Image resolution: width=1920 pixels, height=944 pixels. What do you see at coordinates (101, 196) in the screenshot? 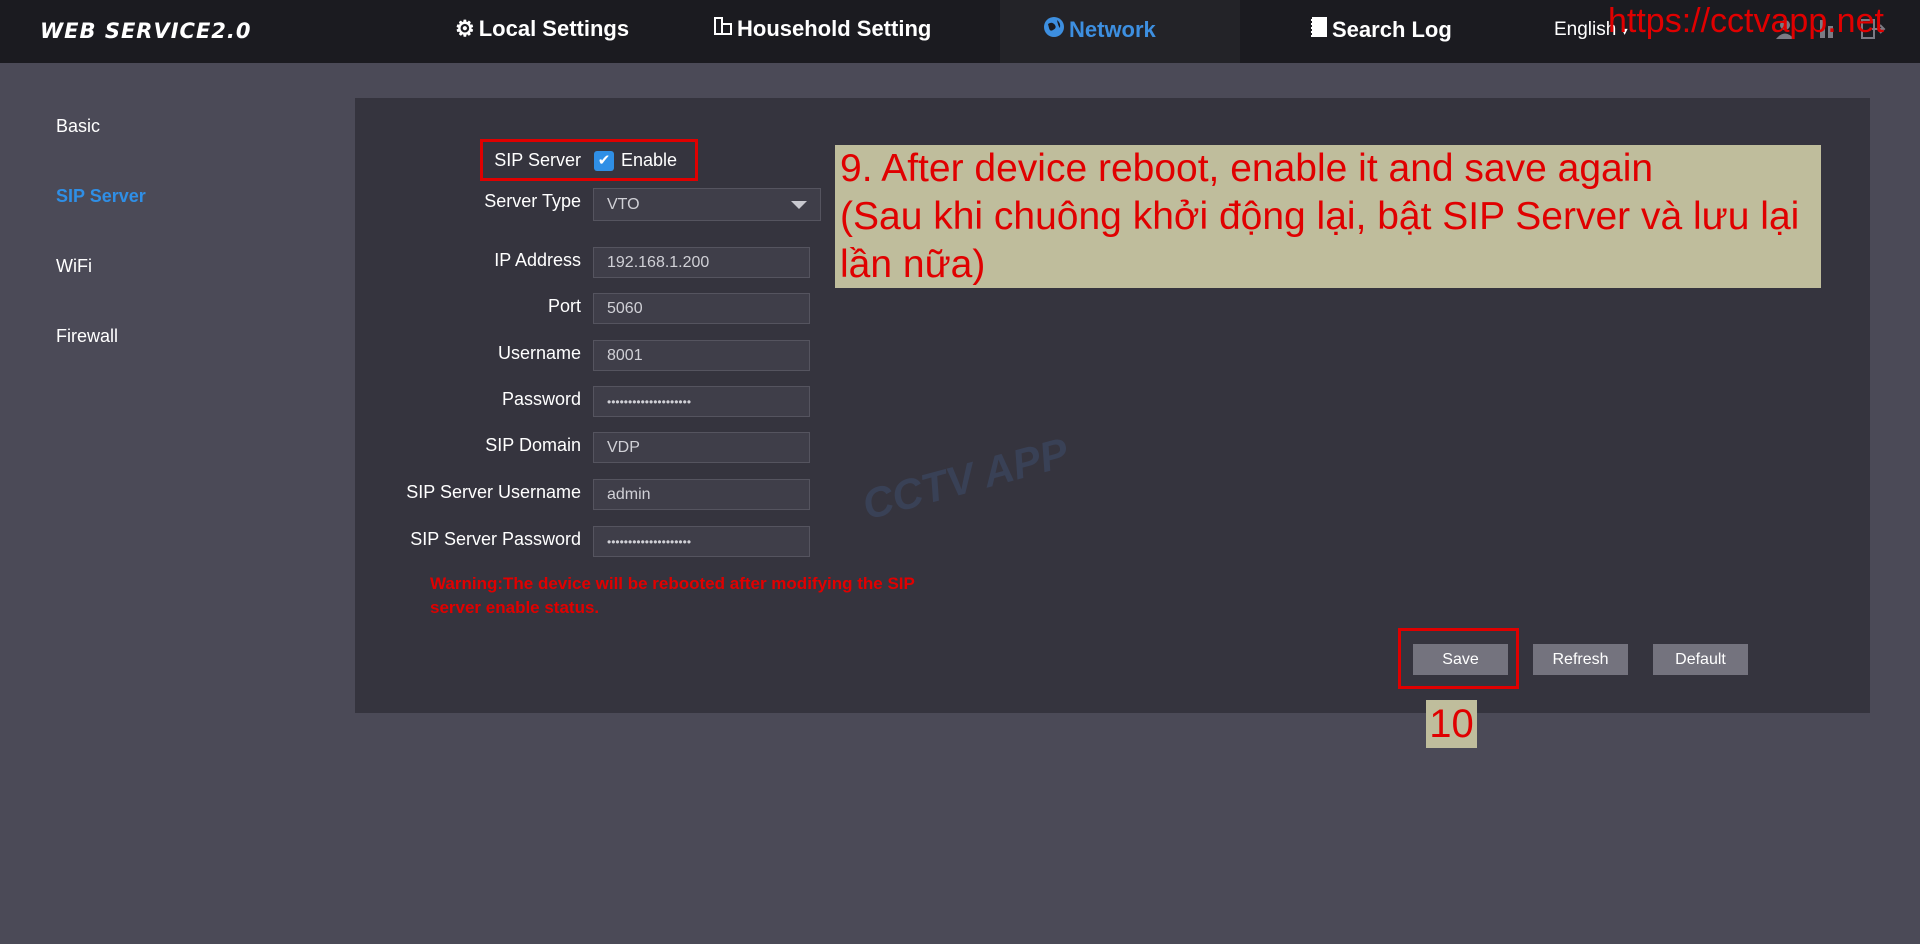
I see `sidebar-item-sip-server: SIP Server` at bounding box center [101, 196].